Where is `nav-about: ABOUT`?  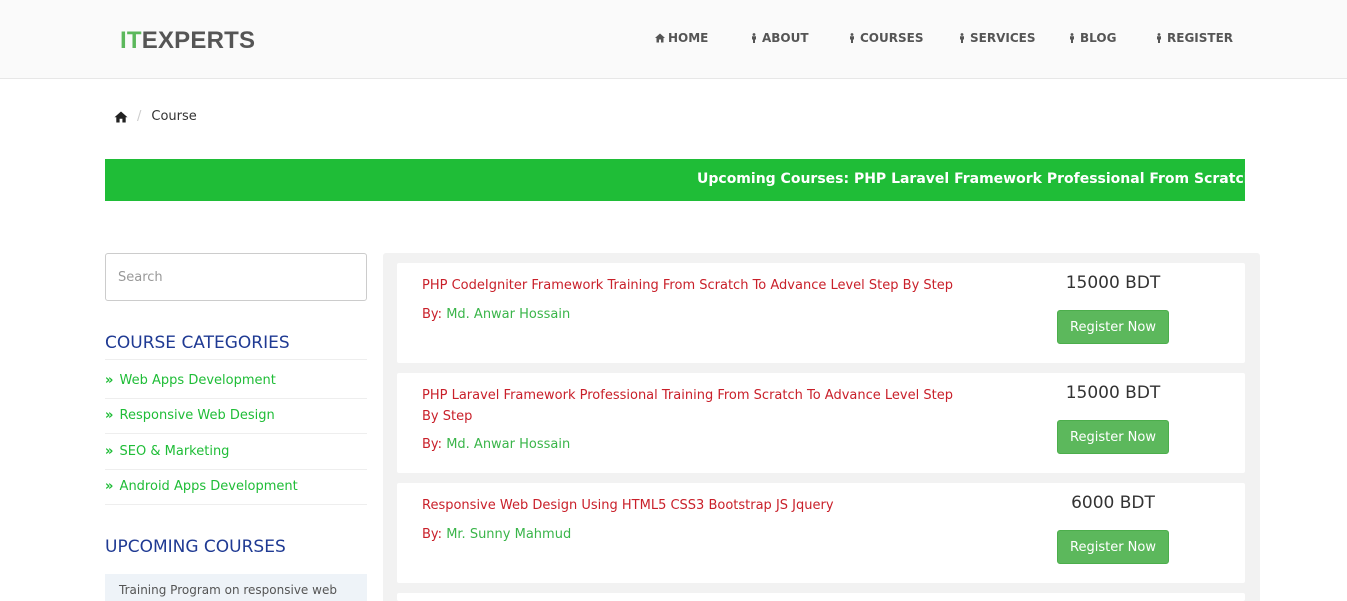 nav-about: ABOUT is located at coordinates (779, 38).